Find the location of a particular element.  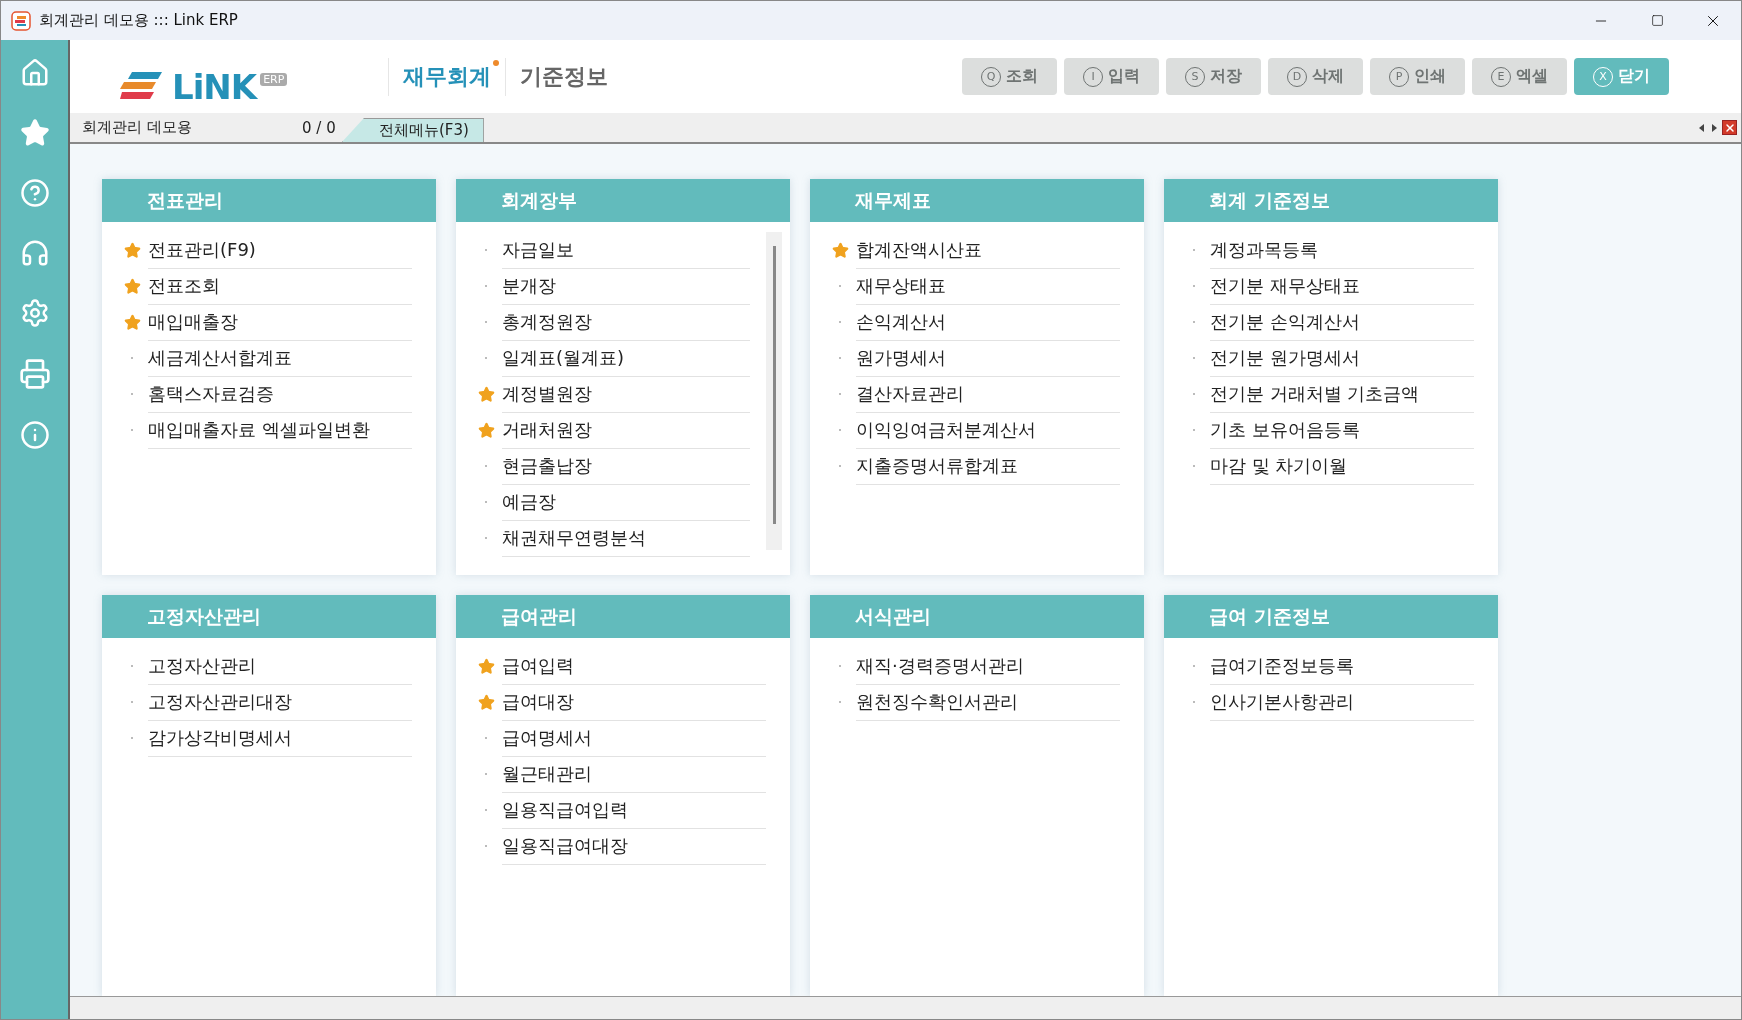

menu-item: 총계정원장 is located at coordinates (626, 322).